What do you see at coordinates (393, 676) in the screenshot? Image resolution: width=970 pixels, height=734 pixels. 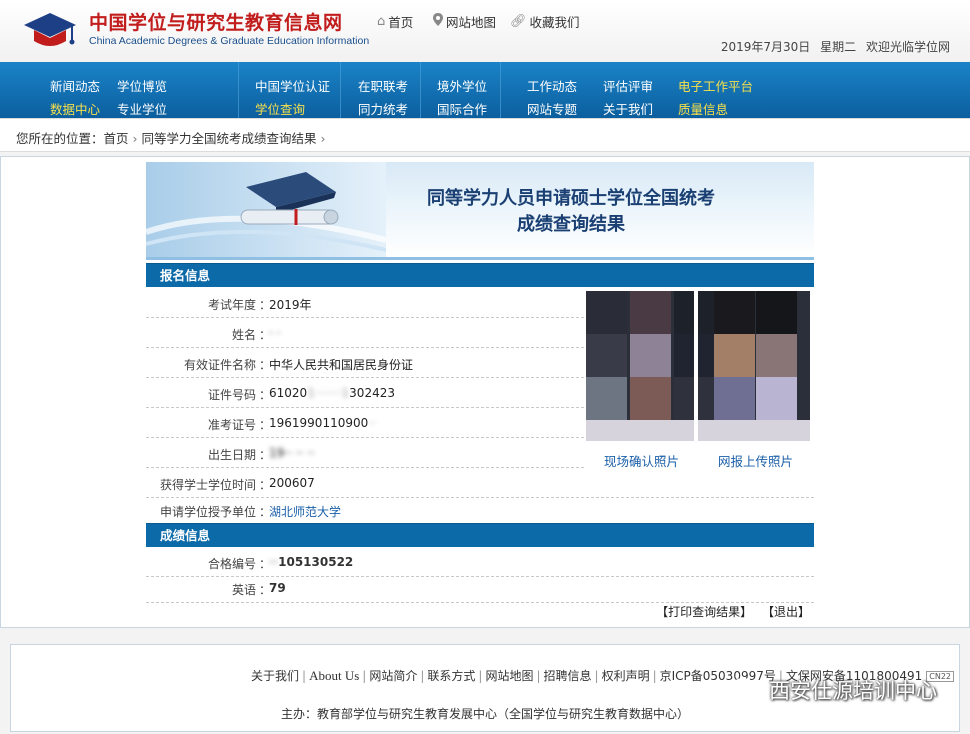 I see `footer-link-intro: 网站简介` at bounding box center [393, 676].